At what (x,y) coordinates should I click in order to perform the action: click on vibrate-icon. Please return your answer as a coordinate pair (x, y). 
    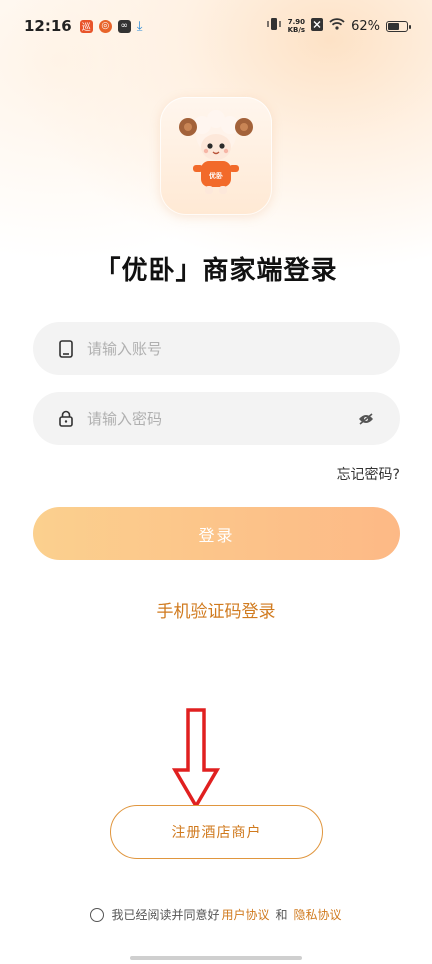
    Looking at the image, I should click on (274, 26).